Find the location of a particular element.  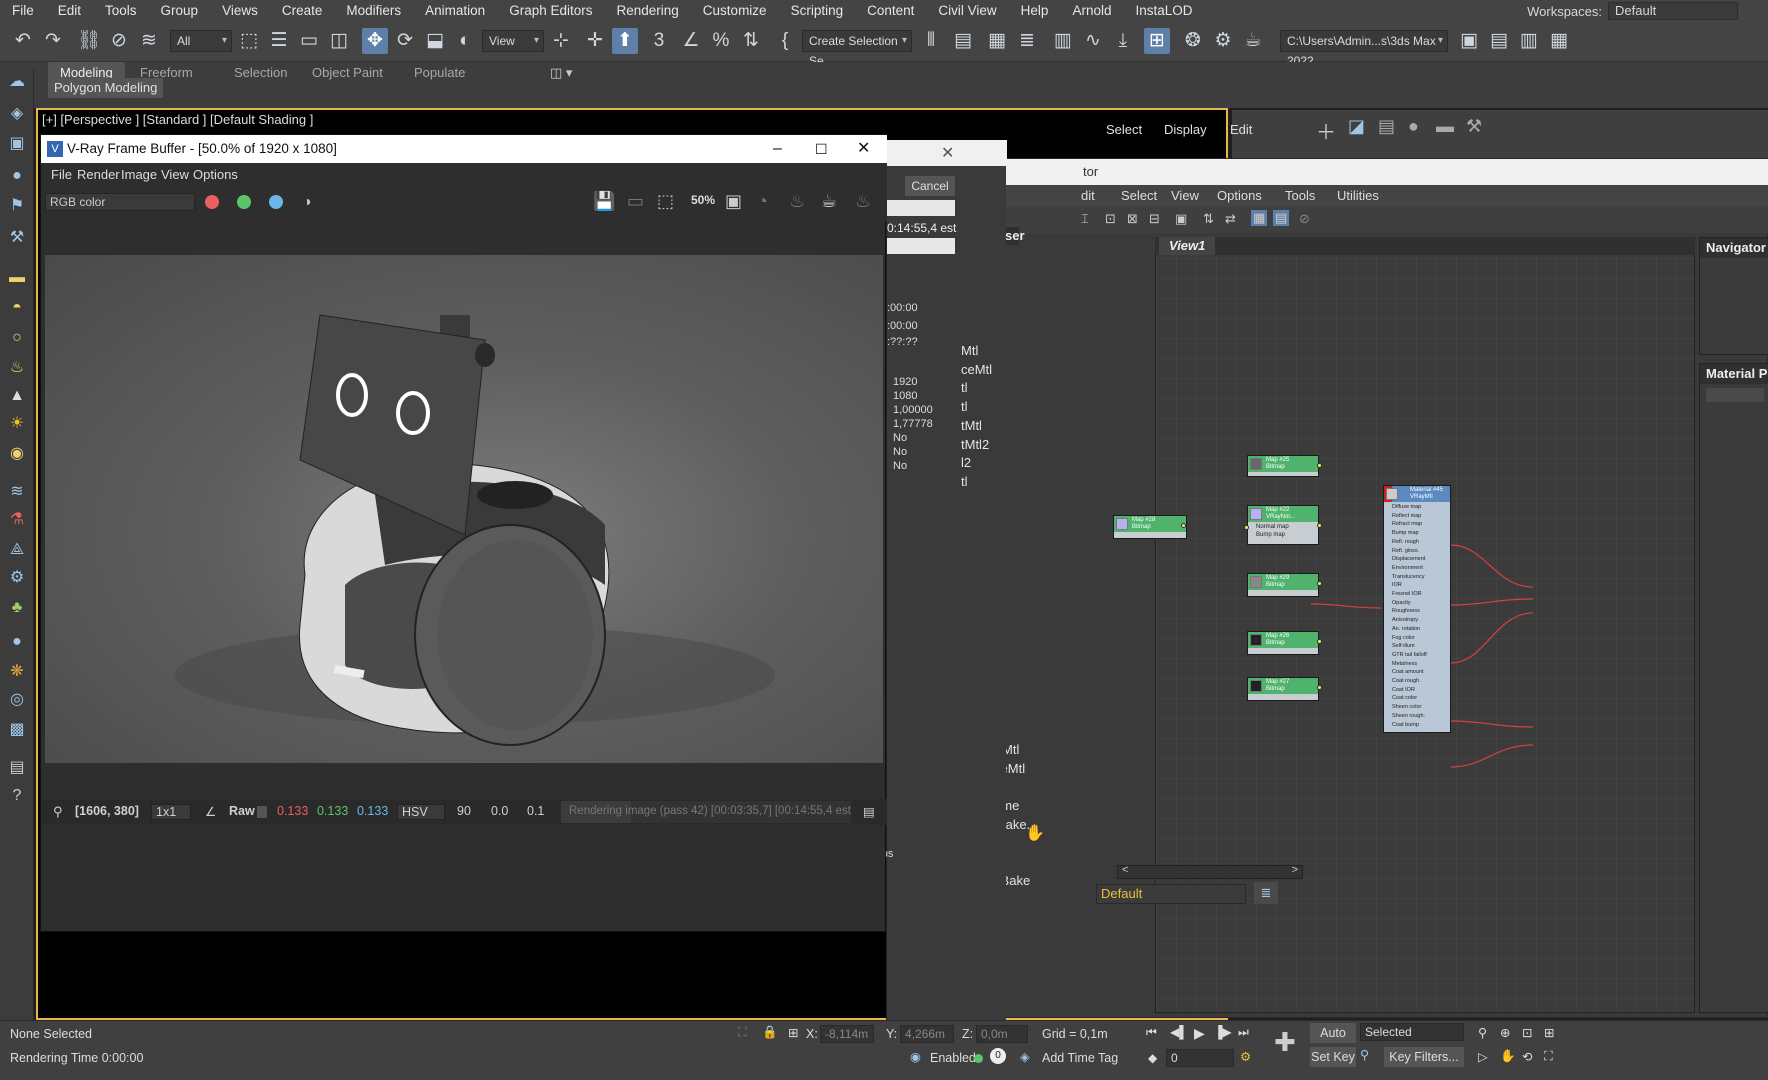

move-icon: ✥ is located at coordinates (375, 41).